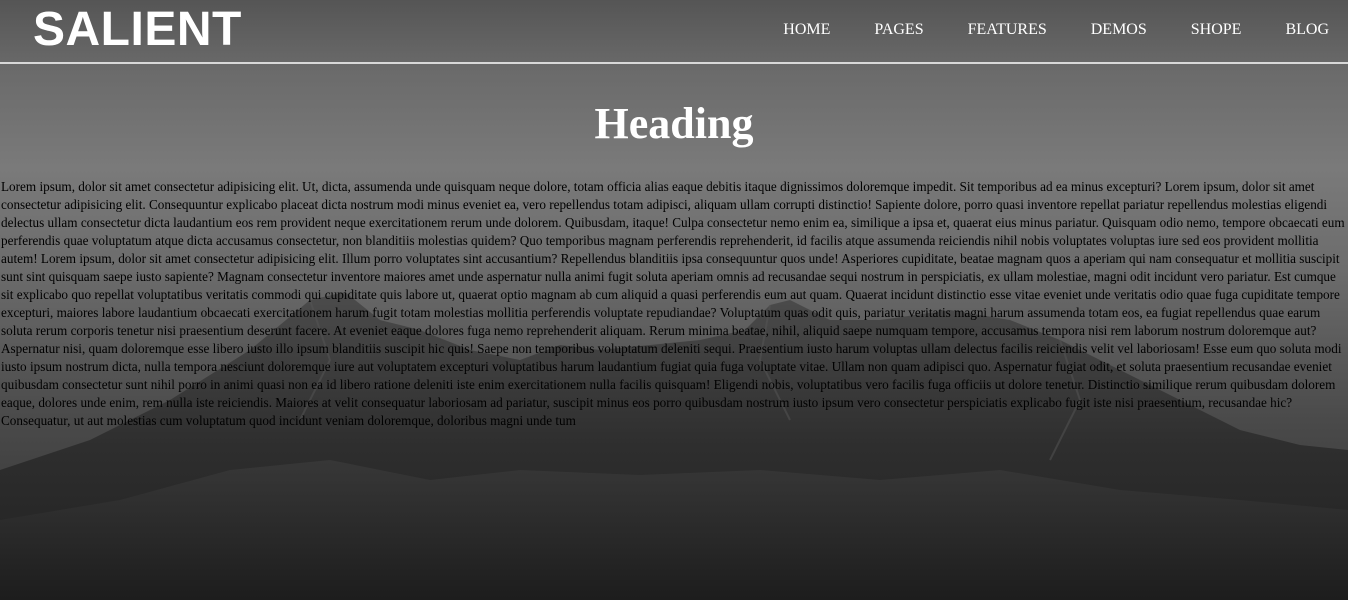 The image size is (1348, 600). I want to click on main-nav: HOME PAGES FEATURES DEMOS SHOPE BLOG, so click(1034, 30).